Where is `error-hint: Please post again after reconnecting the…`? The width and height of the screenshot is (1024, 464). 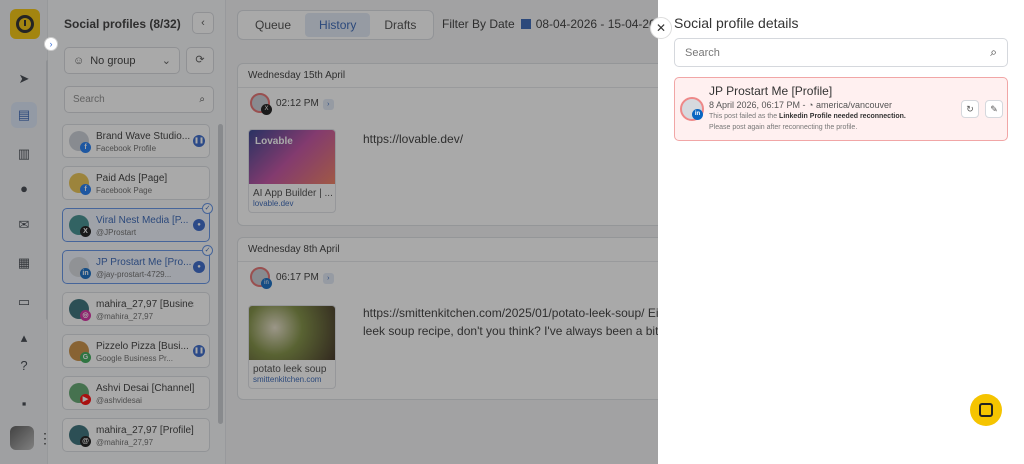 error-hint: Please post again after reconnecting the… is located at coordinates (783, 127).